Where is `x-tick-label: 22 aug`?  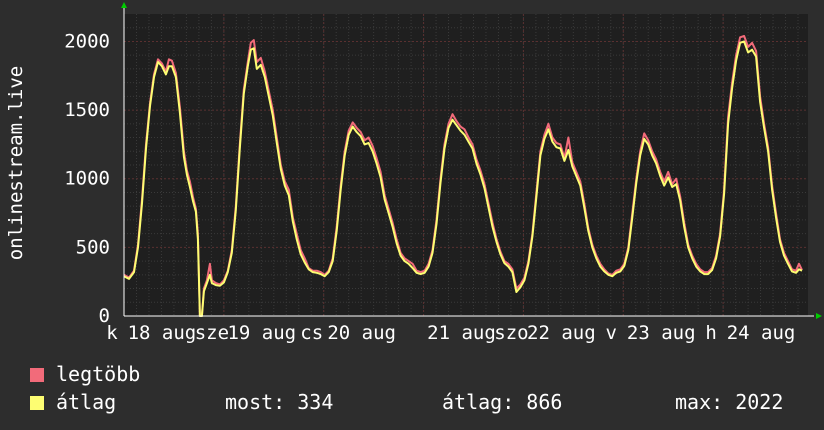
x-tick-label: 22 aug is located at coordinates (561, 333).